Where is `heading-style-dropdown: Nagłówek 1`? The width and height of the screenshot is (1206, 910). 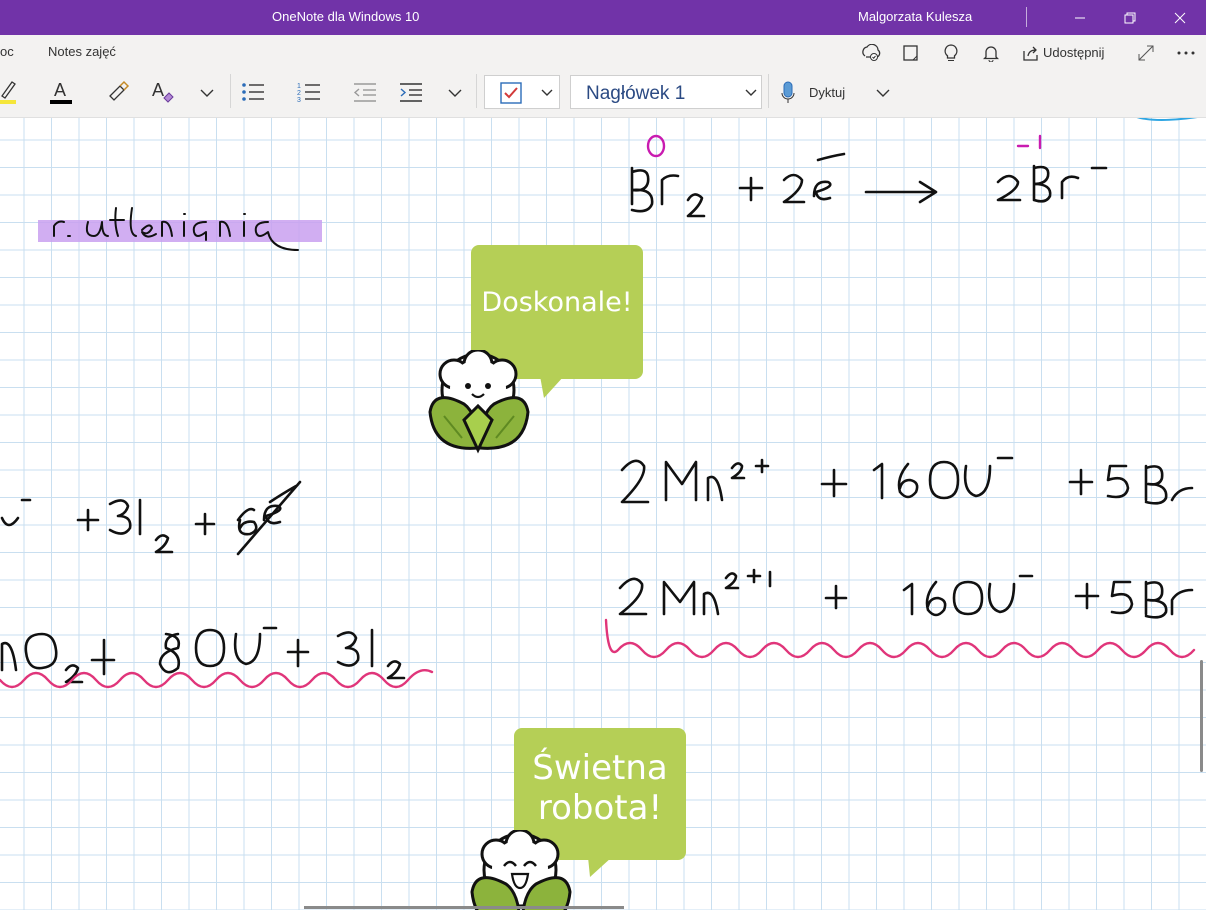 heading-style-dropdown: Nagłówek 1 is located at coordinates (666, 92).